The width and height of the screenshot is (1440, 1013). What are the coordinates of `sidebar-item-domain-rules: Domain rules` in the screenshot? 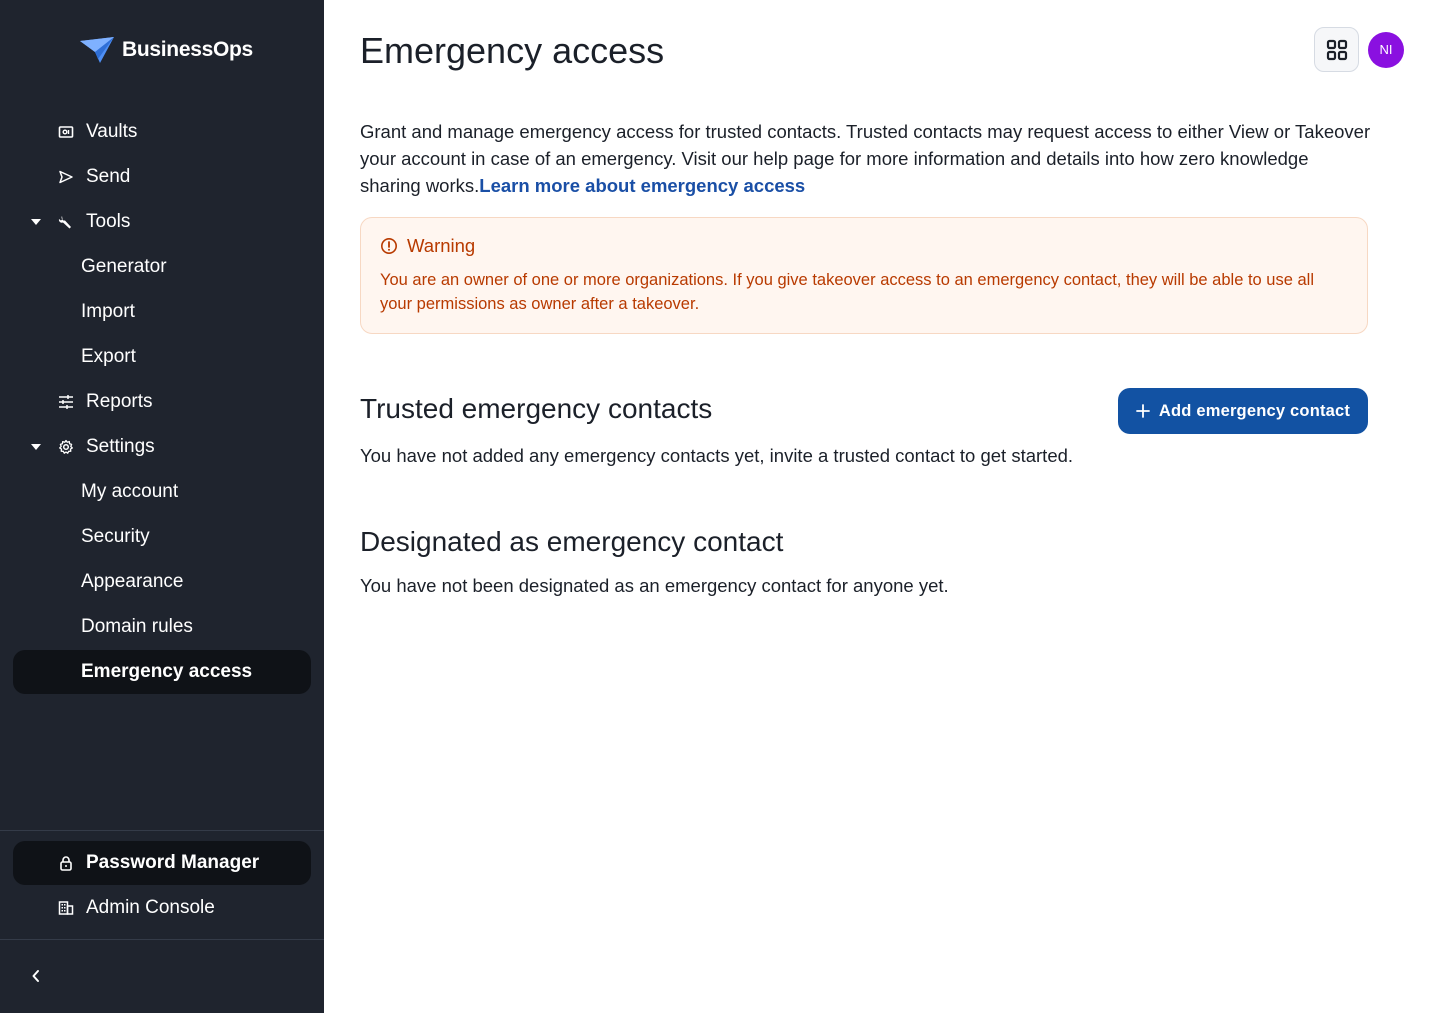 It's located at (162, 627).